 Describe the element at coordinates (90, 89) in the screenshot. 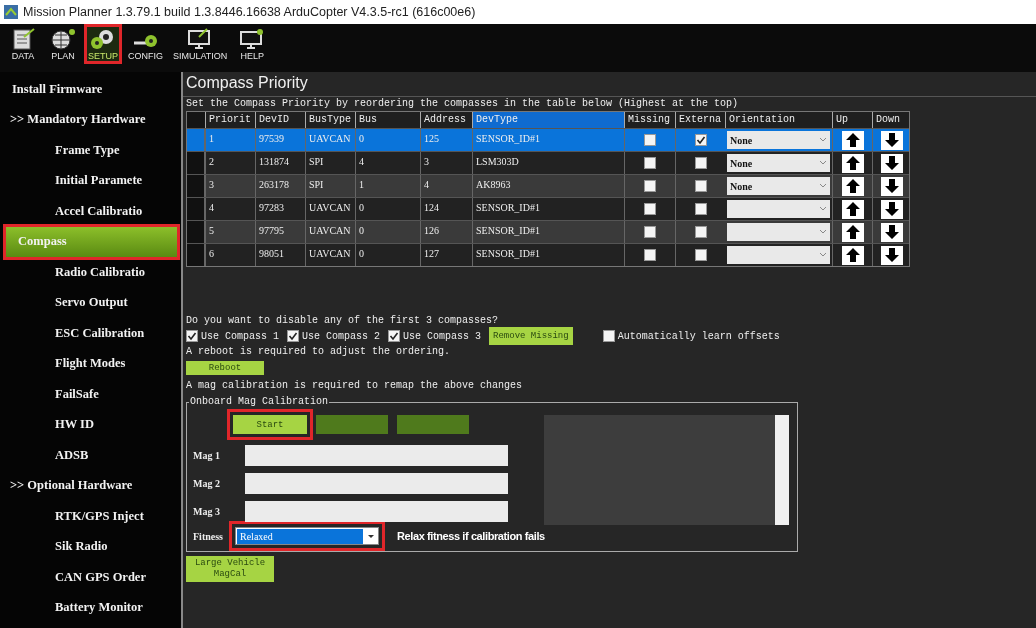

I see `sidebar-item: Install Firmware` at that location.